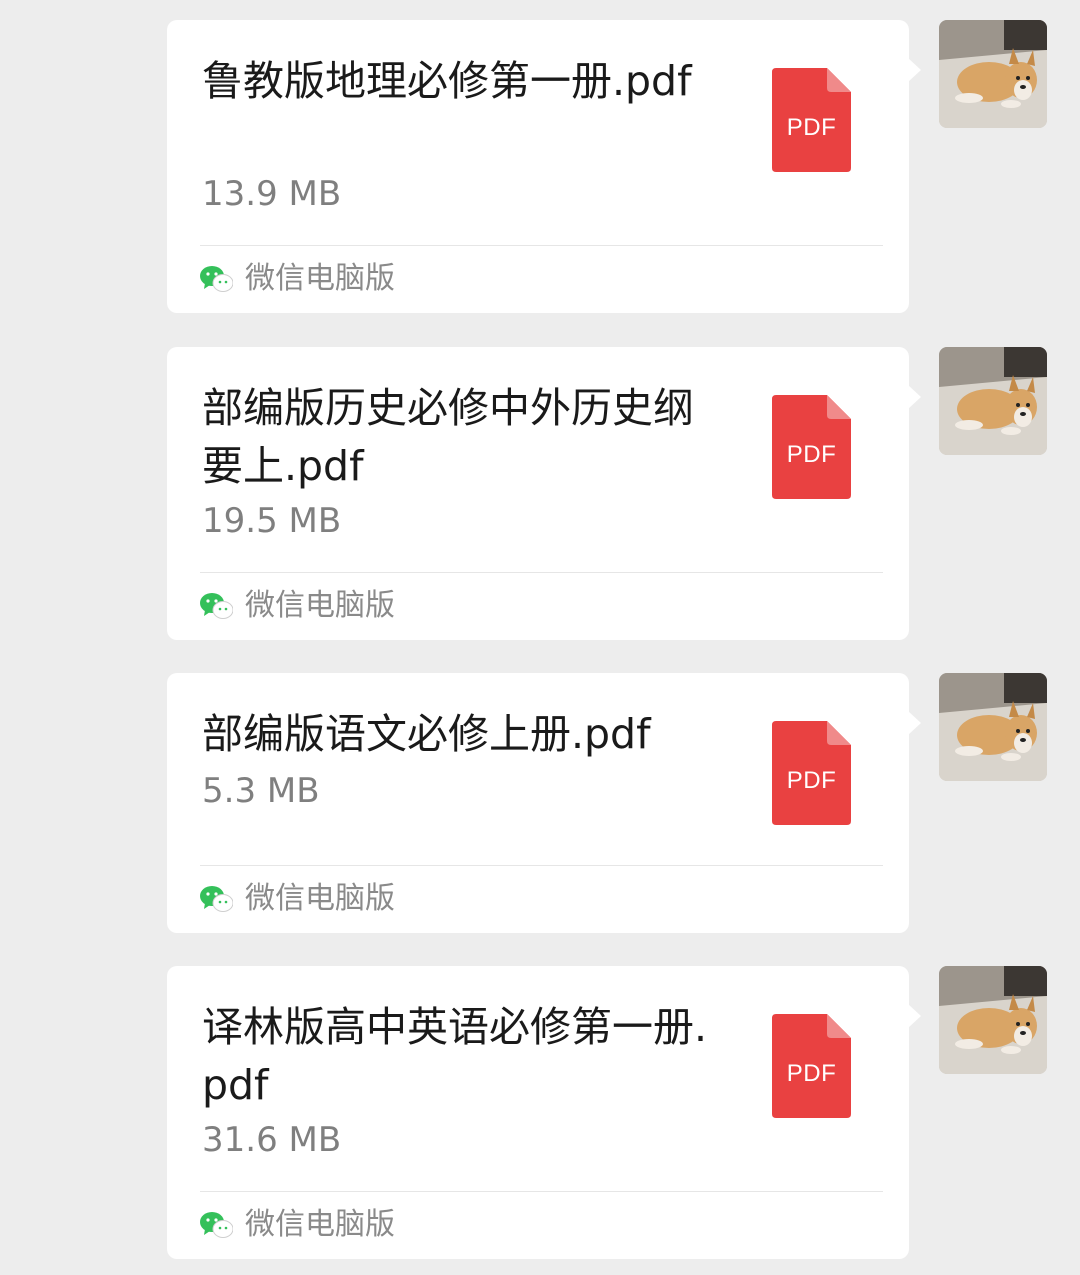 Image resolution: width=1080 pixels, height=1275 pixels. I want to click on file-name: 译林版高中英语必修第一册.pdf, so click(455, 1056).